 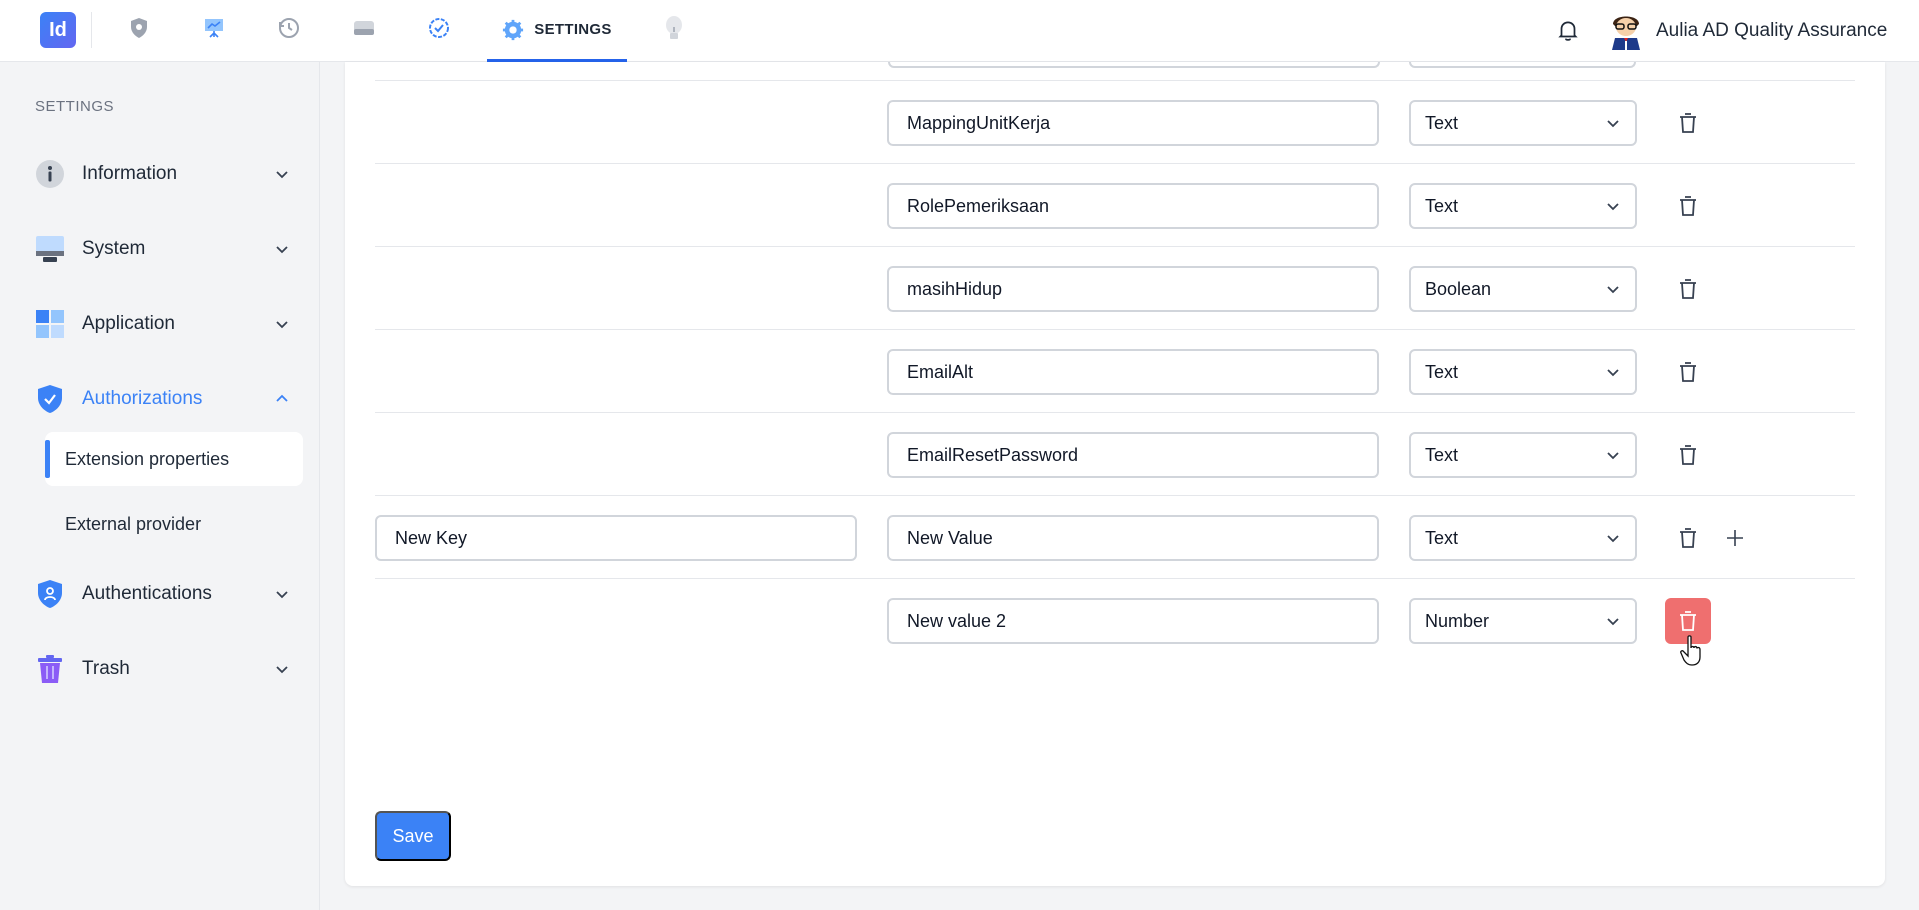 What do you see at coordinates (130, 173) in the screenshot?
I see `sidebar-item-label: Information` at bounding box center [130, 173].